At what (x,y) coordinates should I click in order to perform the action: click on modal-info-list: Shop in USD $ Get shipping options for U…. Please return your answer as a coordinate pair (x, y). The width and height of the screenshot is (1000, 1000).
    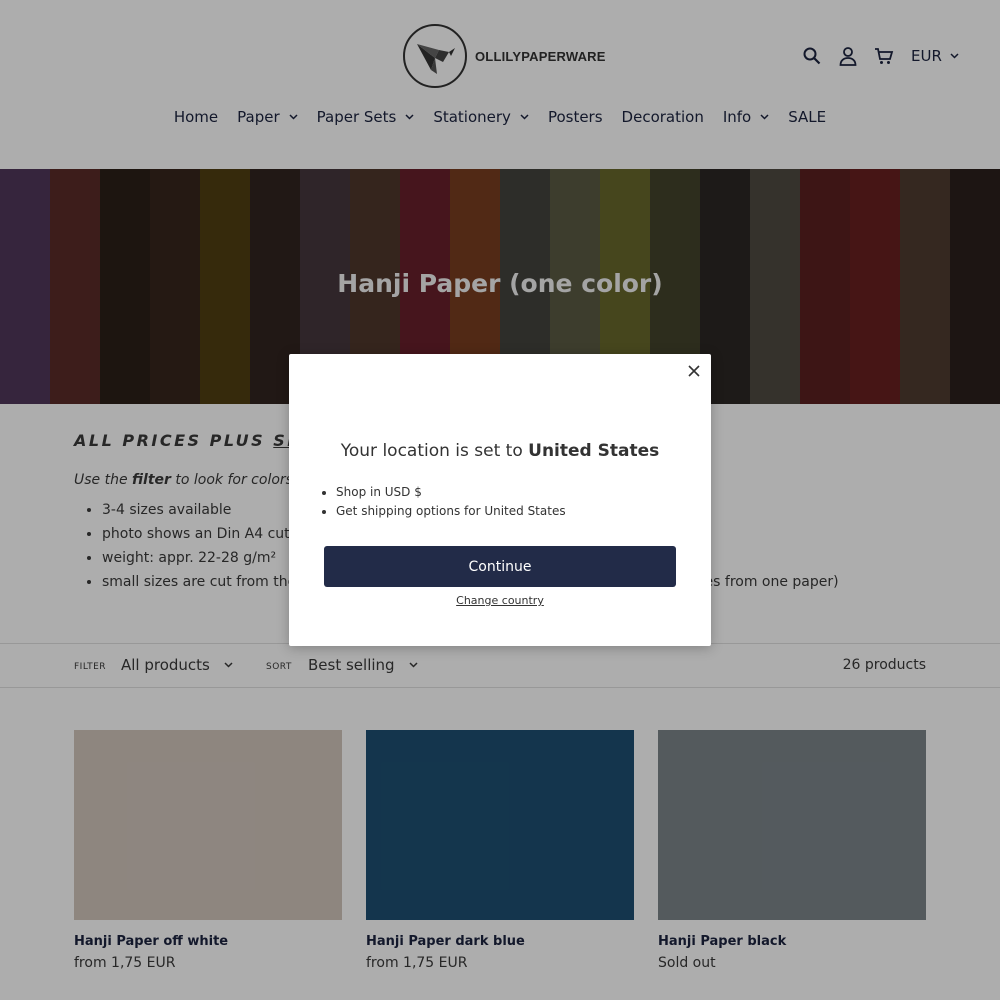
    Looking at the image, I should click on (451, 504).